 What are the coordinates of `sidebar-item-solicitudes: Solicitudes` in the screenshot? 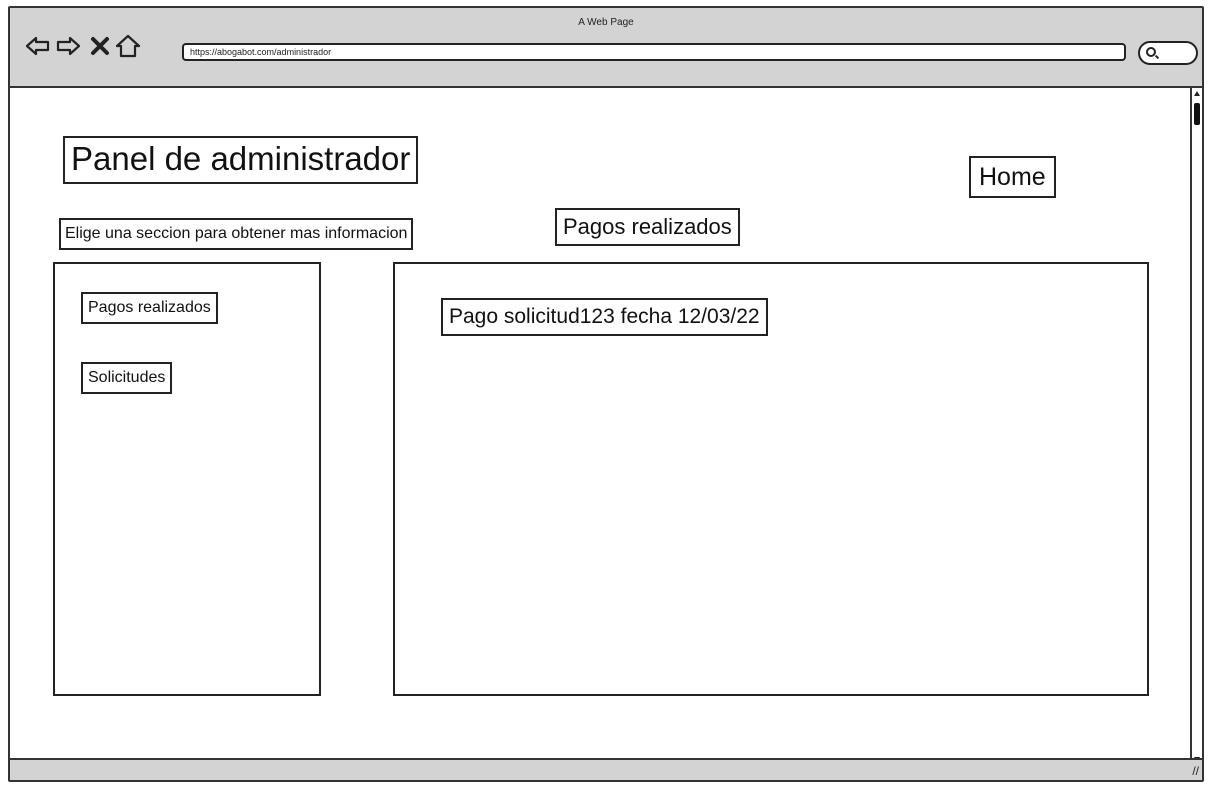 It's located at (127, 378).